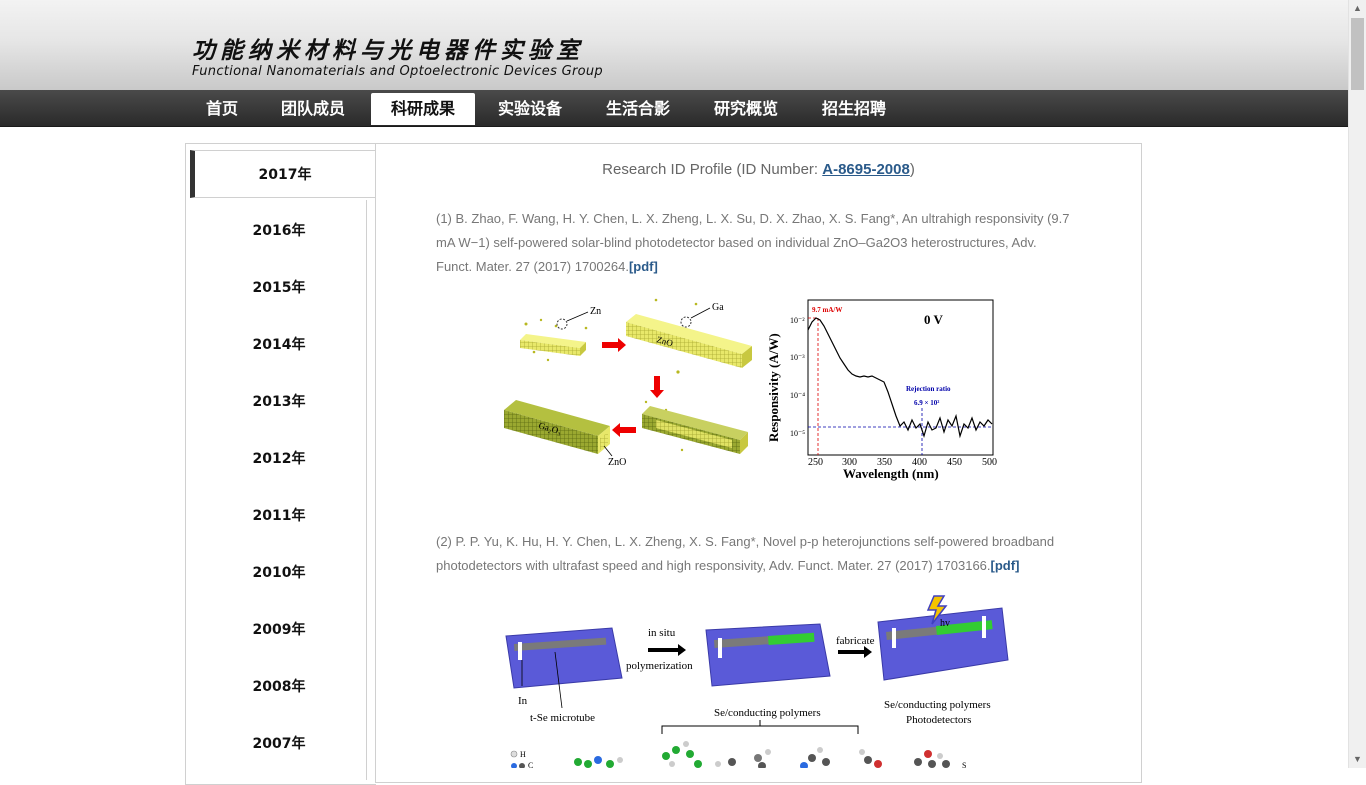 The height and width of the screenshot is (785, 1366). What do you see at coordinates (773, 387) in the screenshot?
I see `chart-ylabel: Responsivity (A/W)` at bounding box center [773, 387].